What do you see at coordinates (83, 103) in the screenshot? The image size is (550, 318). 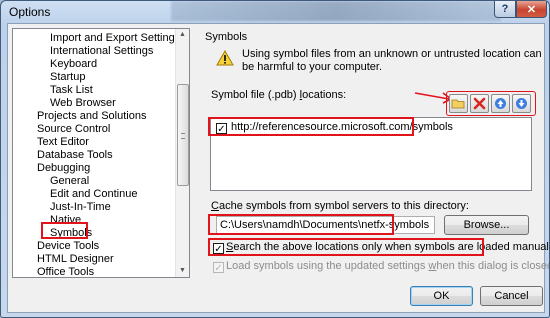 I see `tree-item-web-browser: Web Browser` at bounding box center [83, 103].